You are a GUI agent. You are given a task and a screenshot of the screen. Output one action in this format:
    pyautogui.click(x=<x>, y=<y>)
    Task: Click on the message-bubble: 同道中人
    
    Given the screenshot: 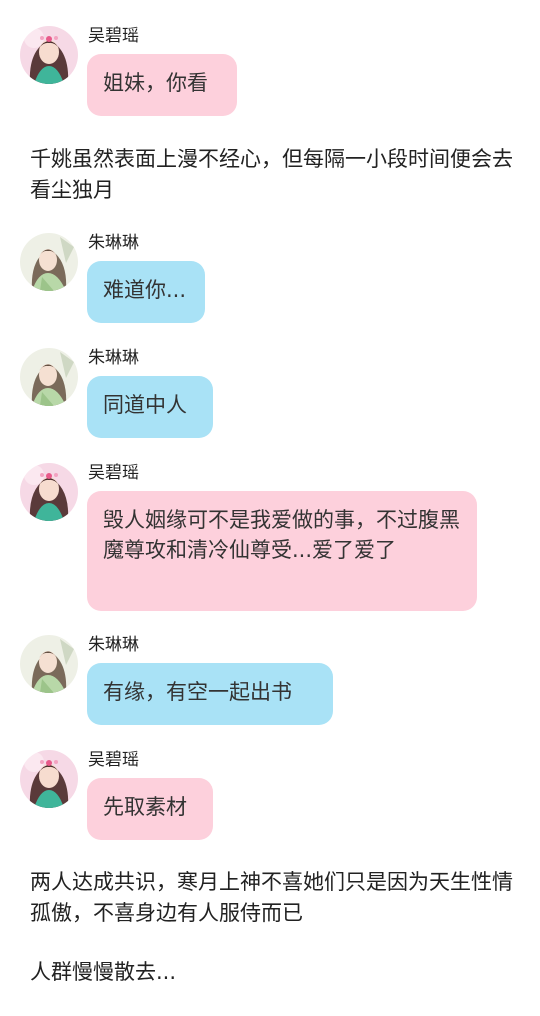 What is the action you would take?
    pyautogui.click(x=150, y=407)
    